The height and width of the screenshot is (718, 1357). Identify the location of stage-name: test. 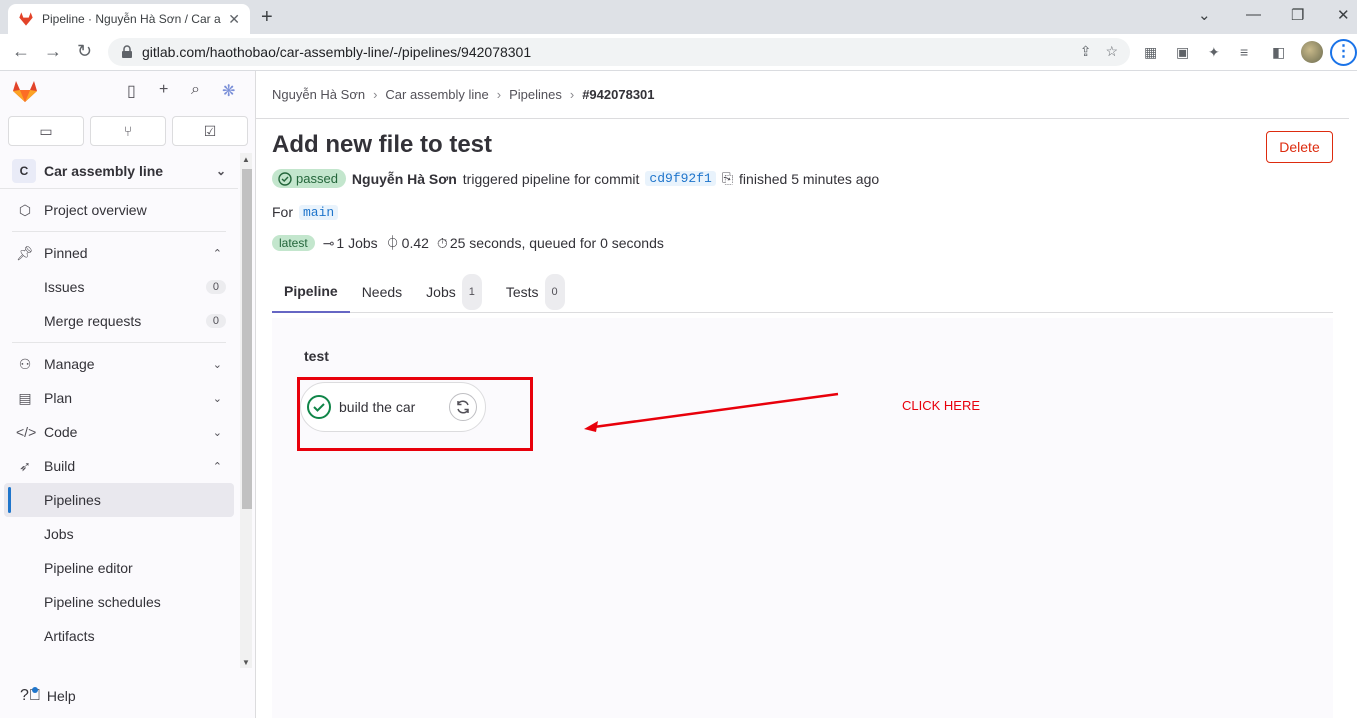
(316, 356).